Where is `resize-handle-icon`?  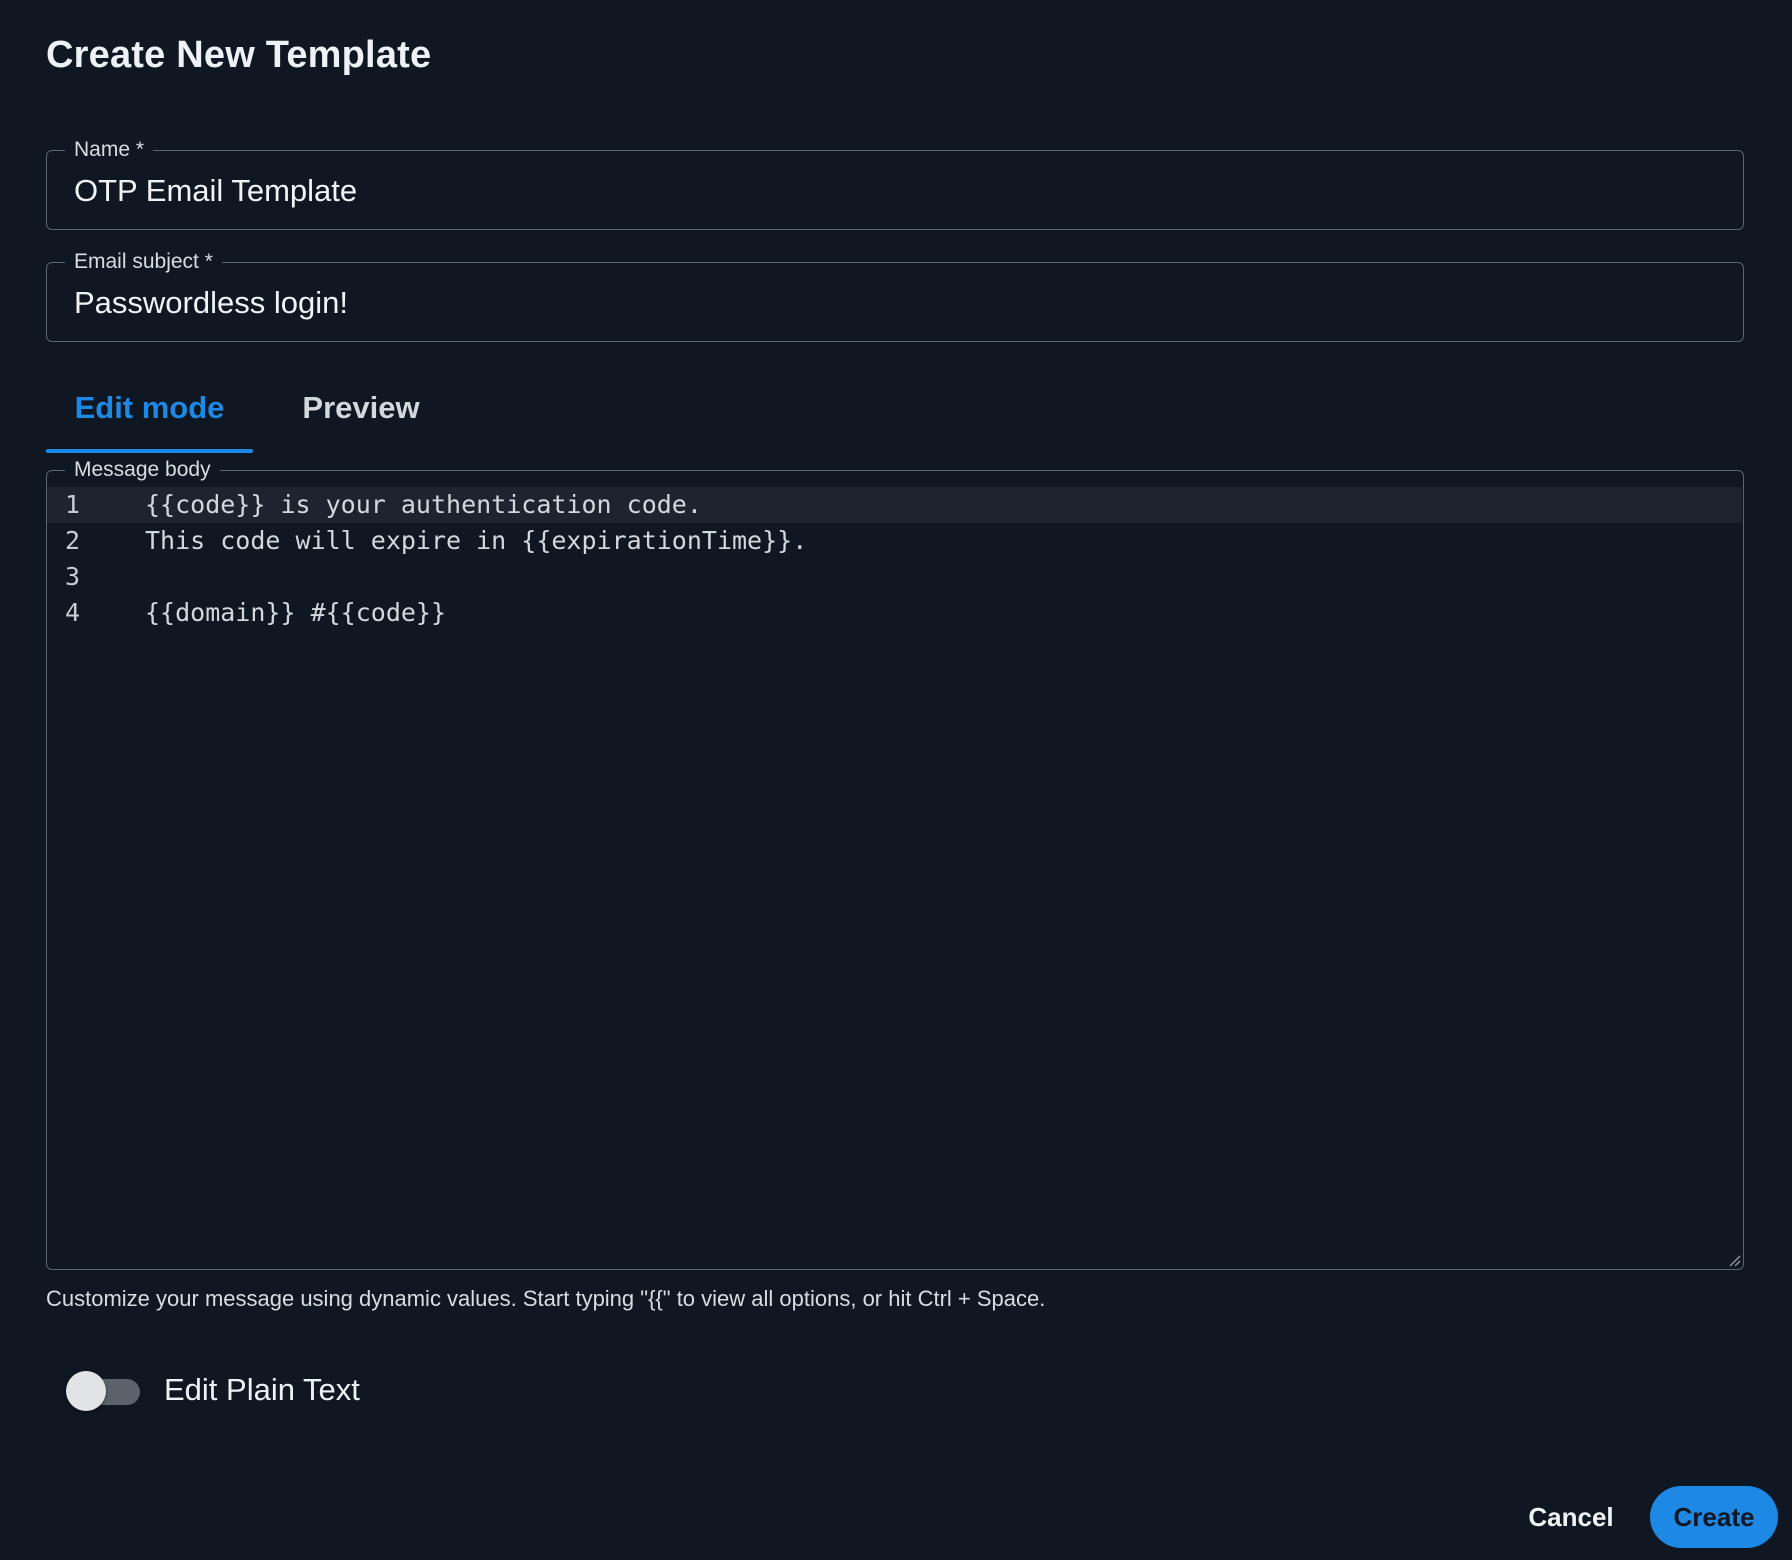 resize-handle-icon is located at coordinates (1734, 1260).